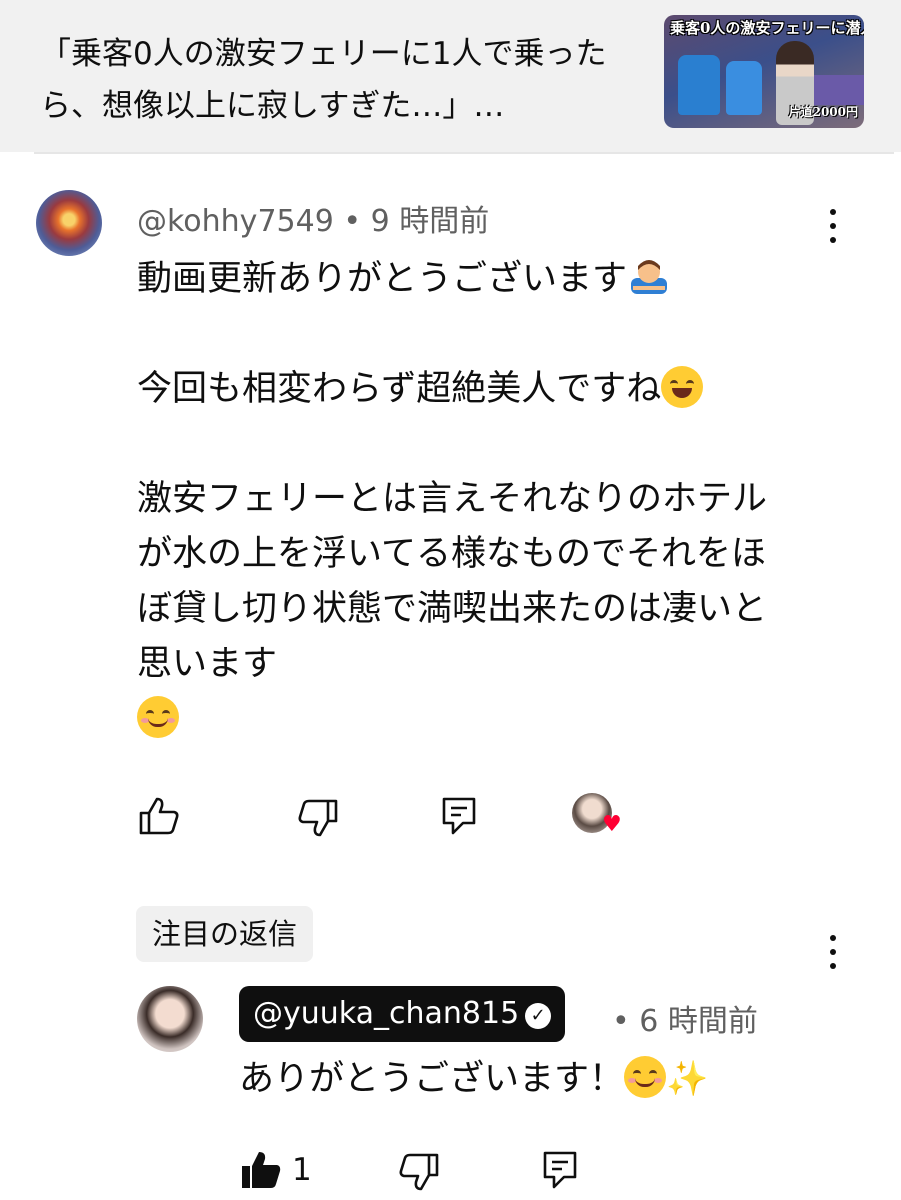 This screenshot has width=901, height=1200. I want to click on smiling-face-icon, so click(158, 717).